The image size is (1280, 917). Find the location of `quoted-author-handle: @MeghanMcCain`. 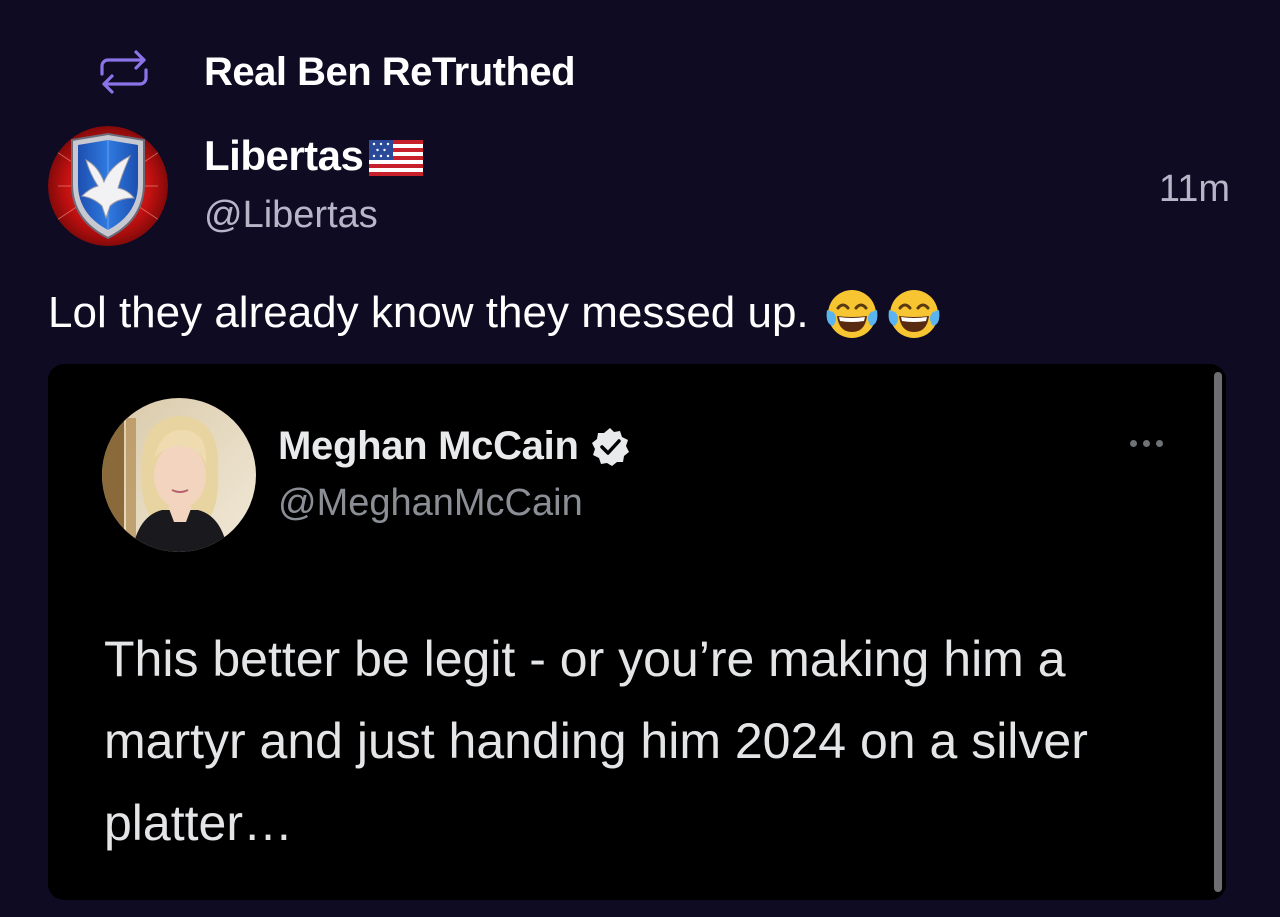

quoted-author-handle: @MeghanMcCain is located at coordinates (430, 503).